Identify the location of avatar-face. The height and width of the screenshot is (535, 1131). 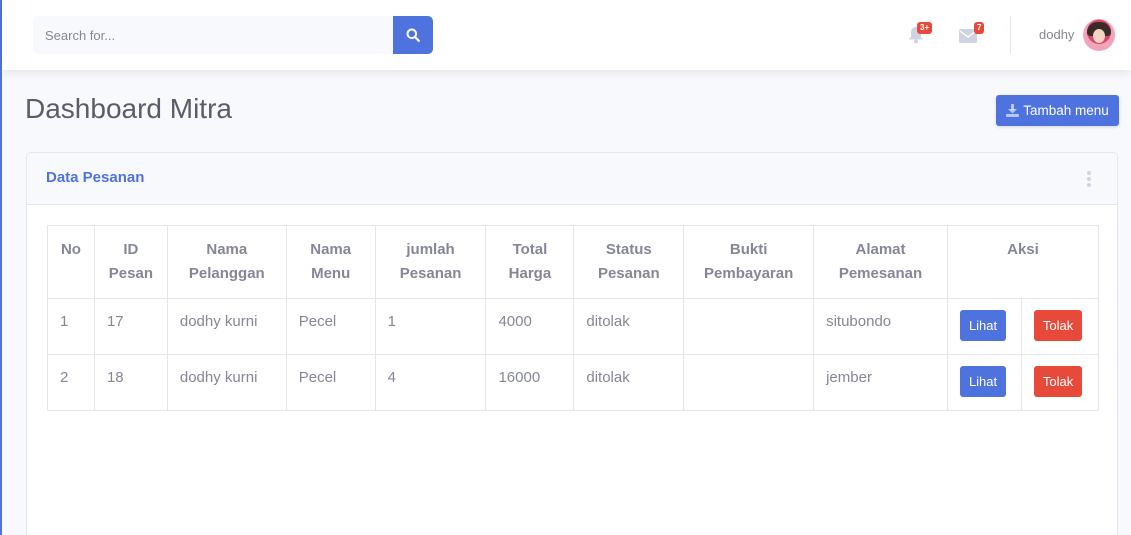
(1099, 36).